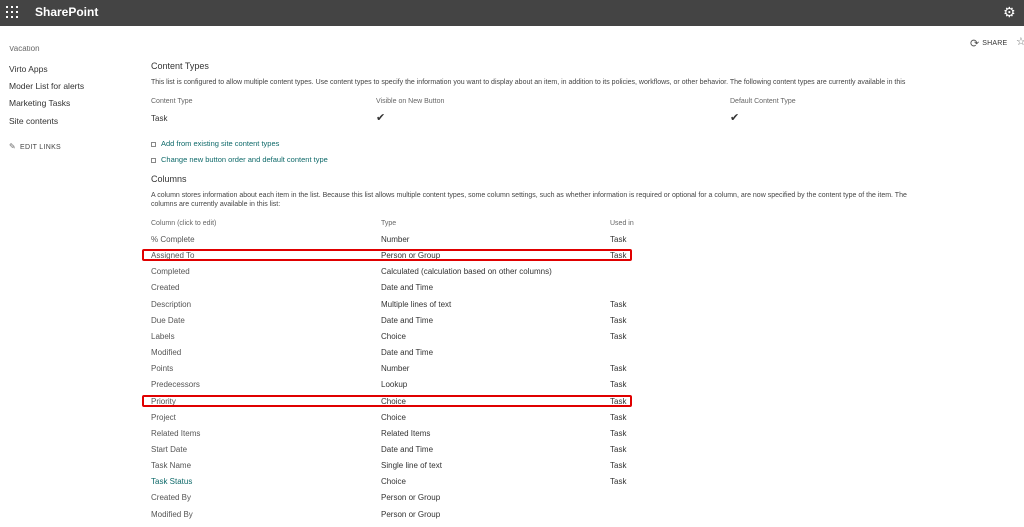 The height and width of the screenshot is (527, 1024). Describe the element at coordinates (171, 304) in the screenshot. I see `column-name-link: Description` at that location.